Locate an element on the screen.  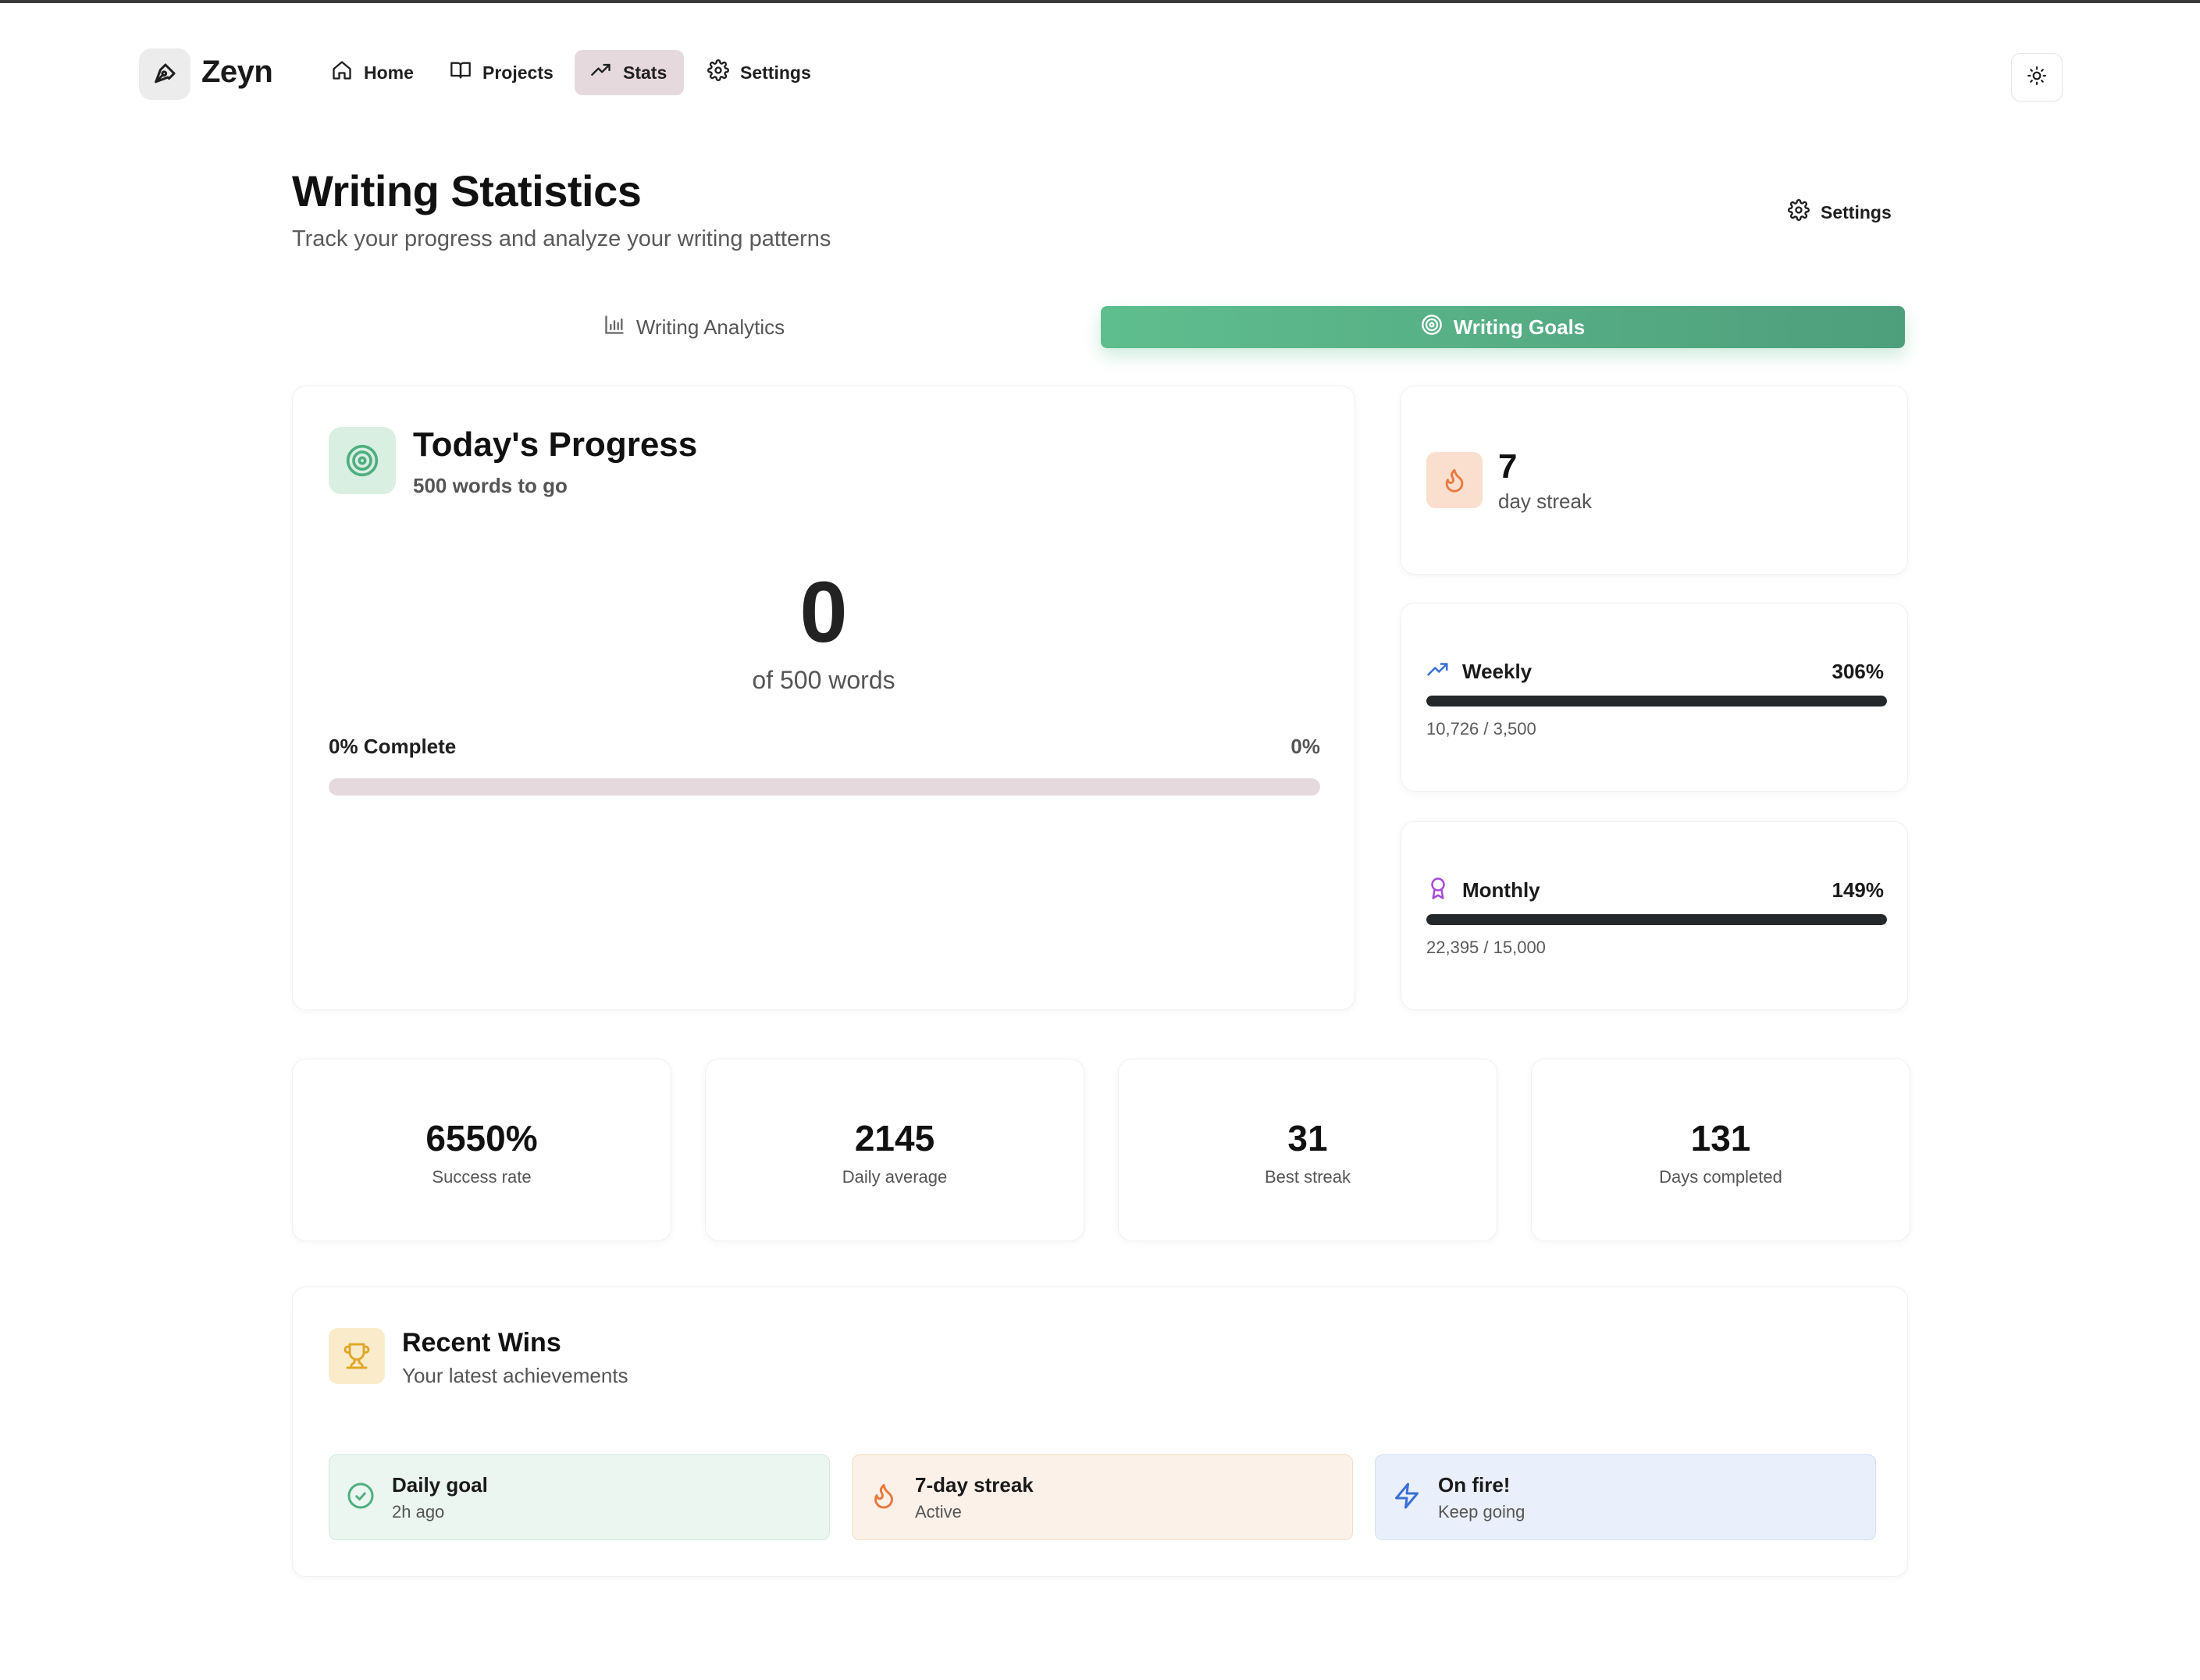
complete-percent: 0% is located at coordinates (1305, 746).